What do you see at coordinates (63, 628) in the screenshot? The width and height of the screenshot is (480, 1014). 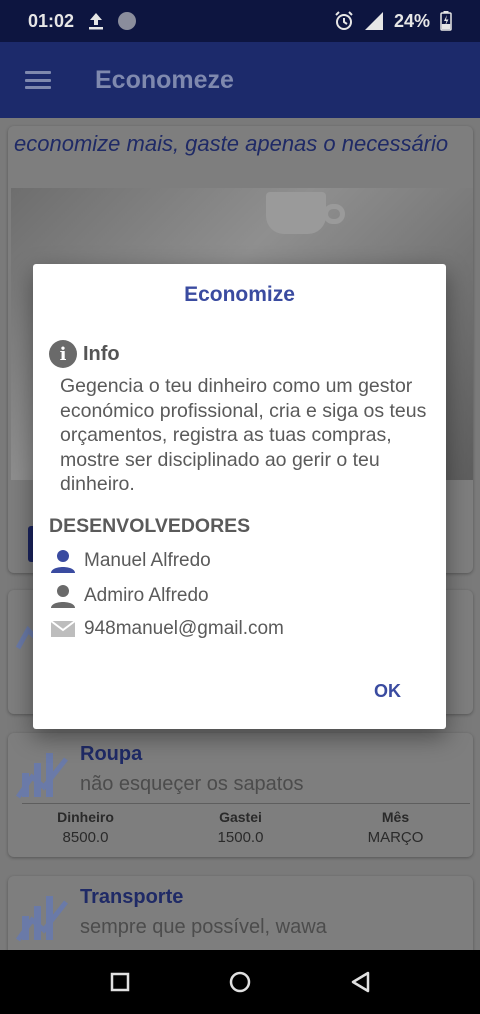 I see `mail-icon` at bounding box center [63, 628].